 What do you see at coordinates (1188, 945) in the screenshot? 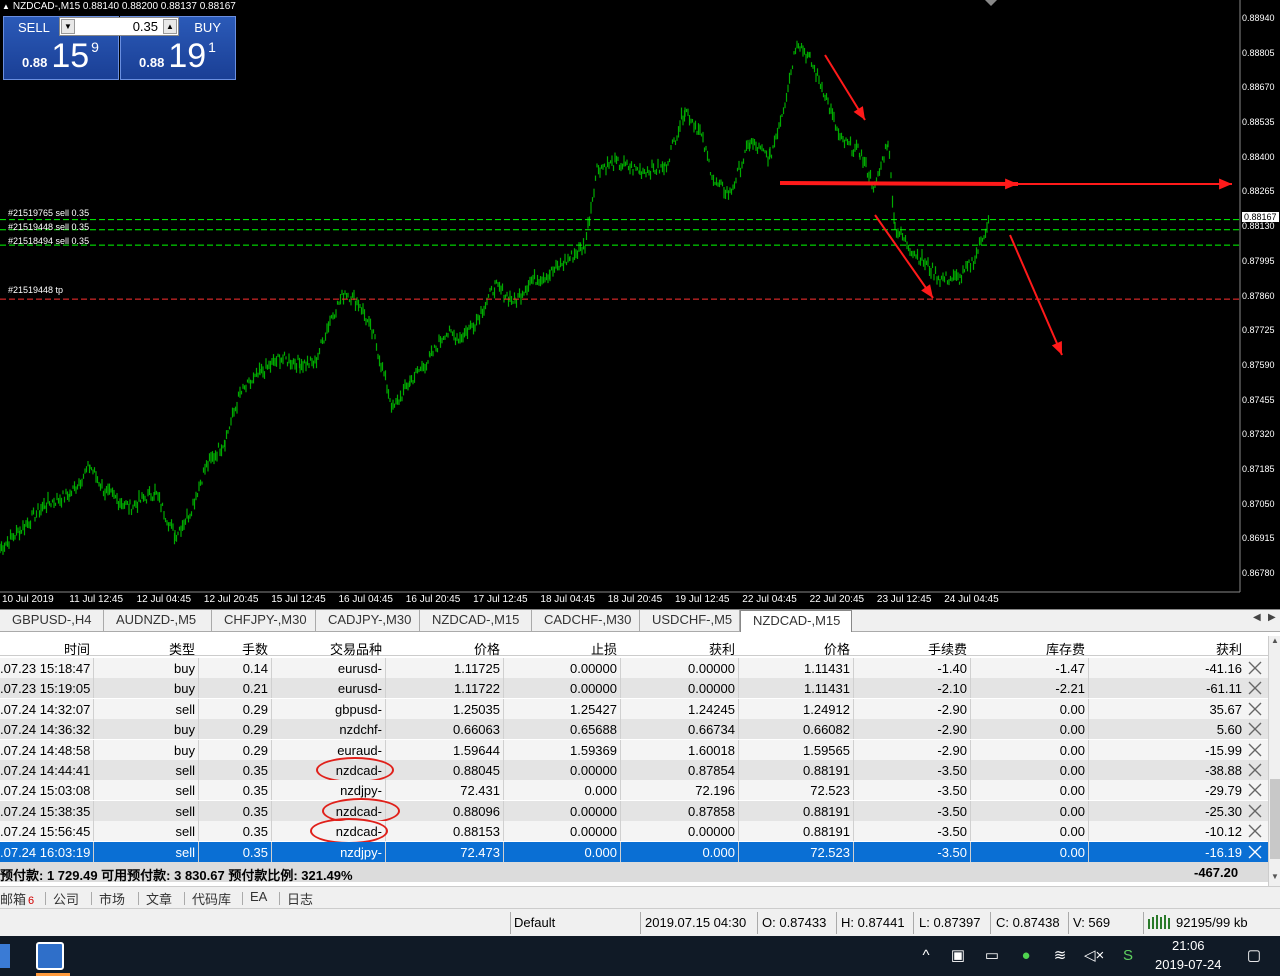
I see `clock-time: 21:06` at bounding box center [1188, 945].